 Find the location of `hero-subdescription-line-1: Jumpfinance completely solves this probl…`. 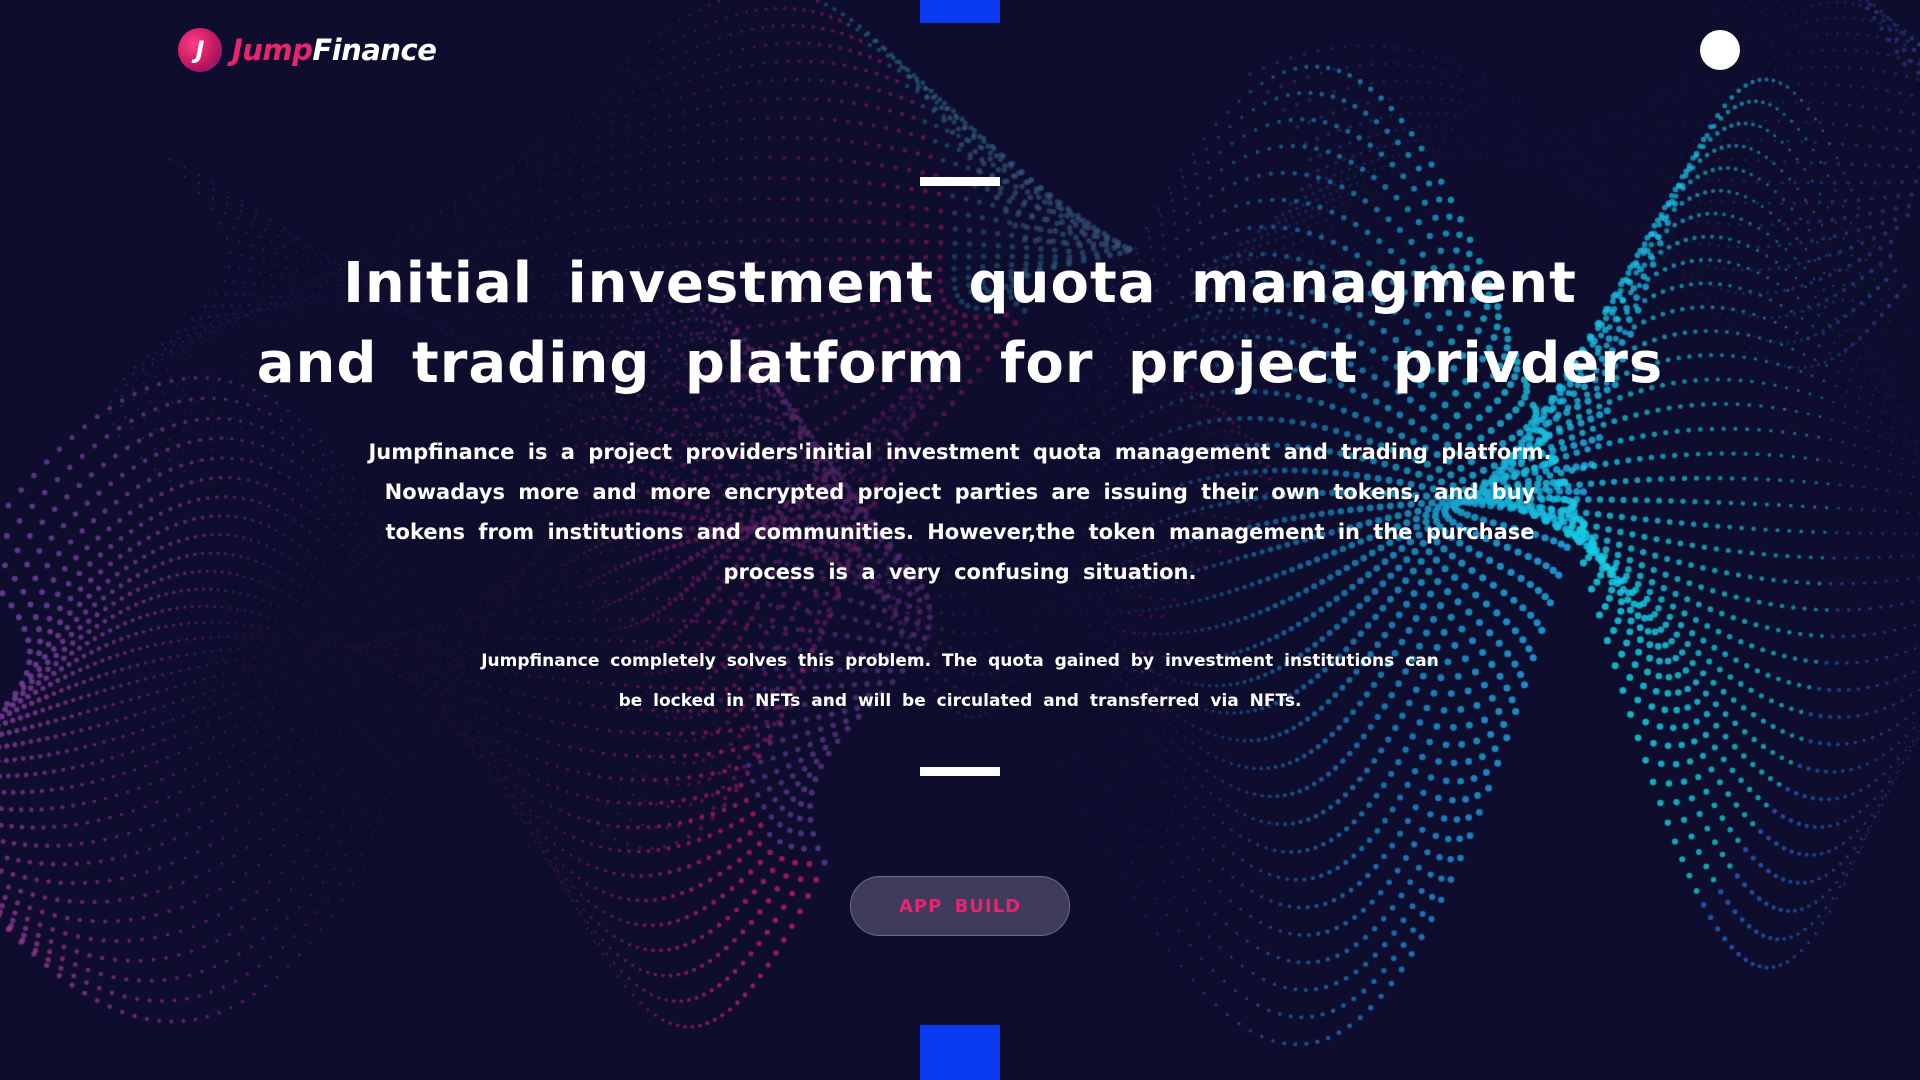

hero-subdescription-line-1: Jumpfinance completely solves this probl… is located at coordinates (960, 661).